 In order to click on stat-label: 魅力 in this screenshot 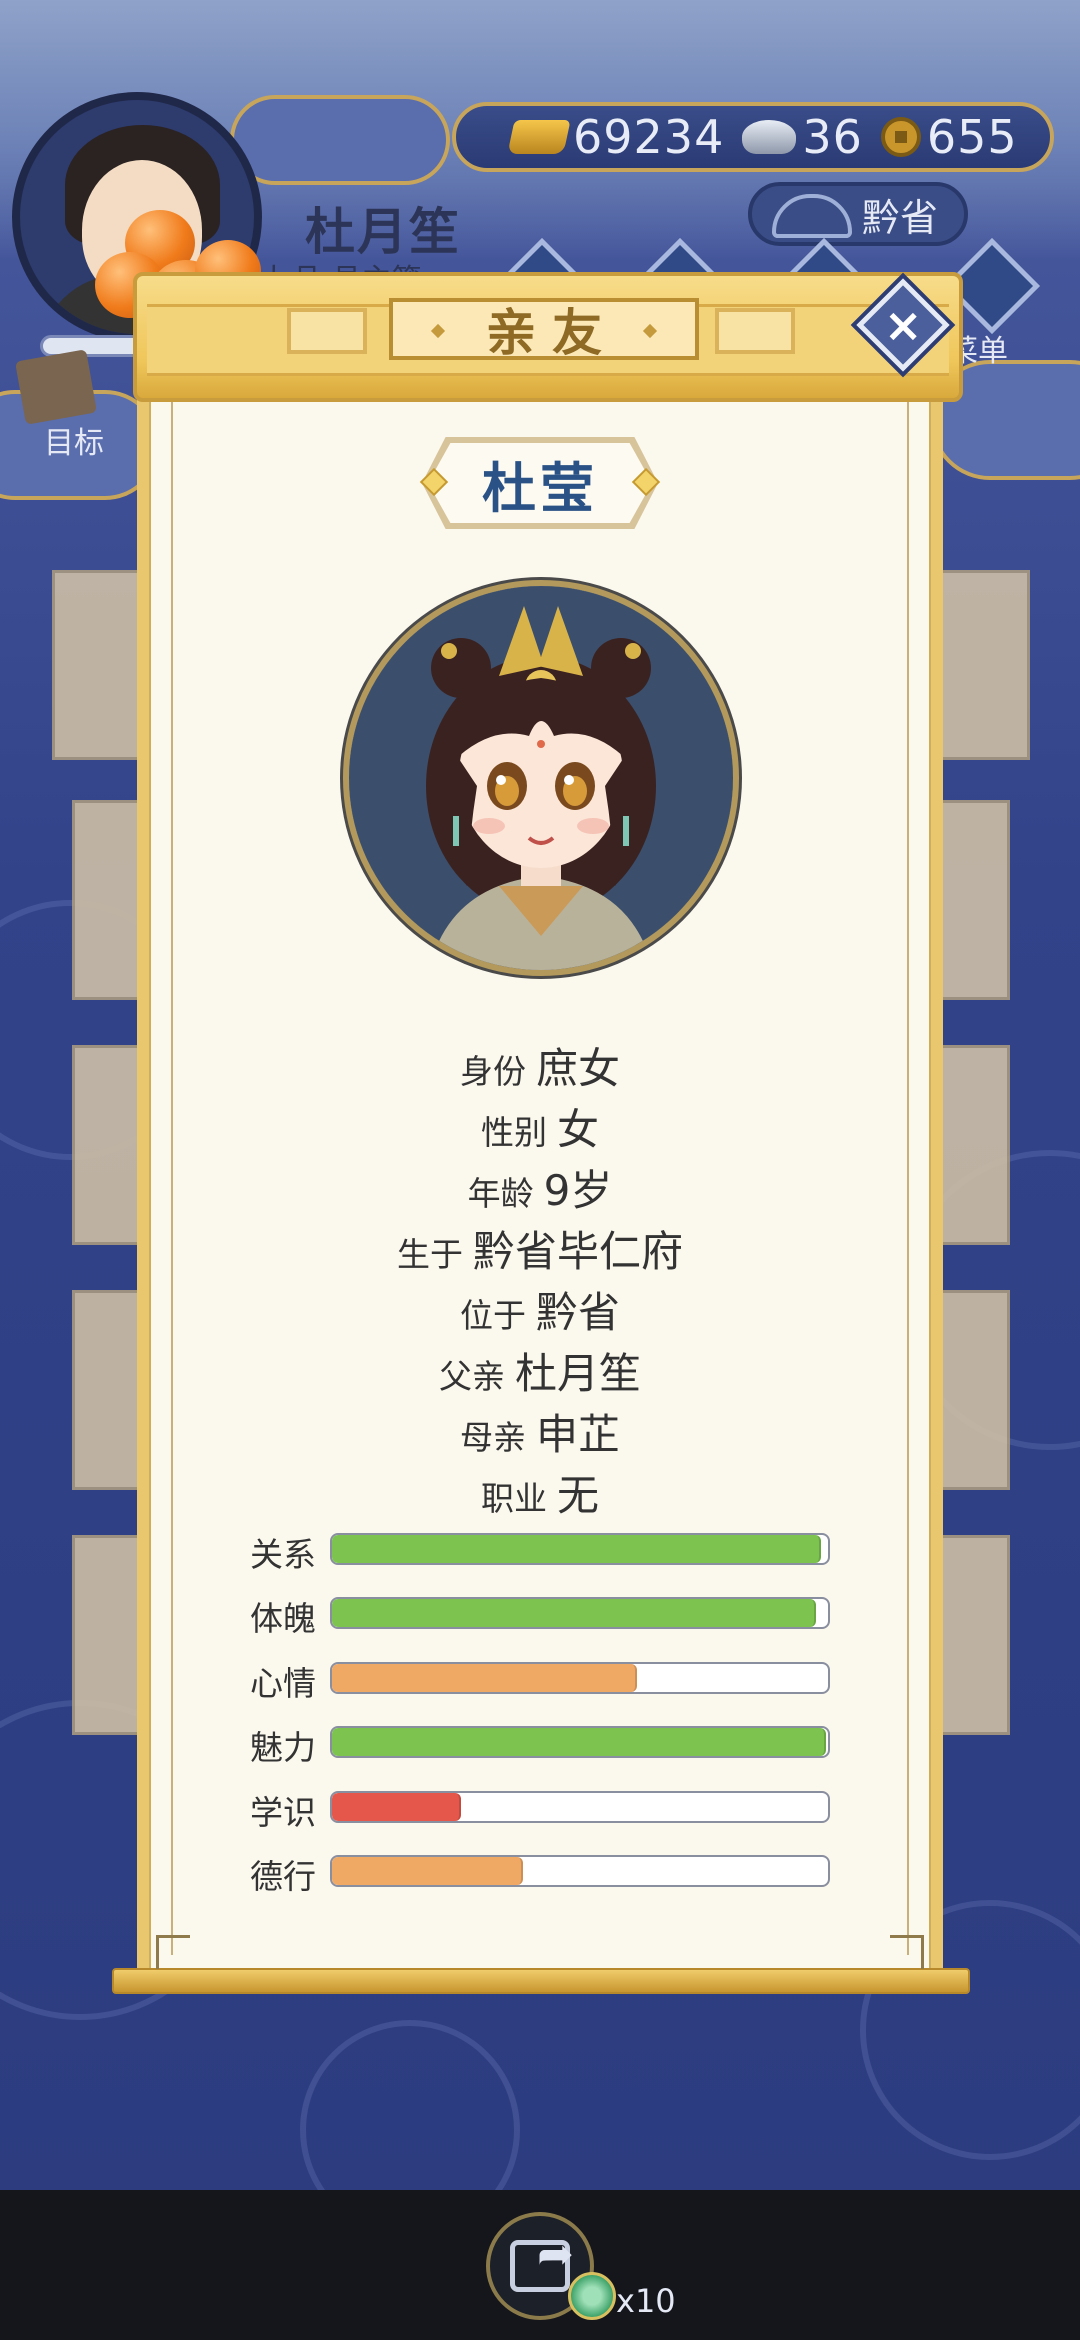, I will do `click(283, 1747)`.